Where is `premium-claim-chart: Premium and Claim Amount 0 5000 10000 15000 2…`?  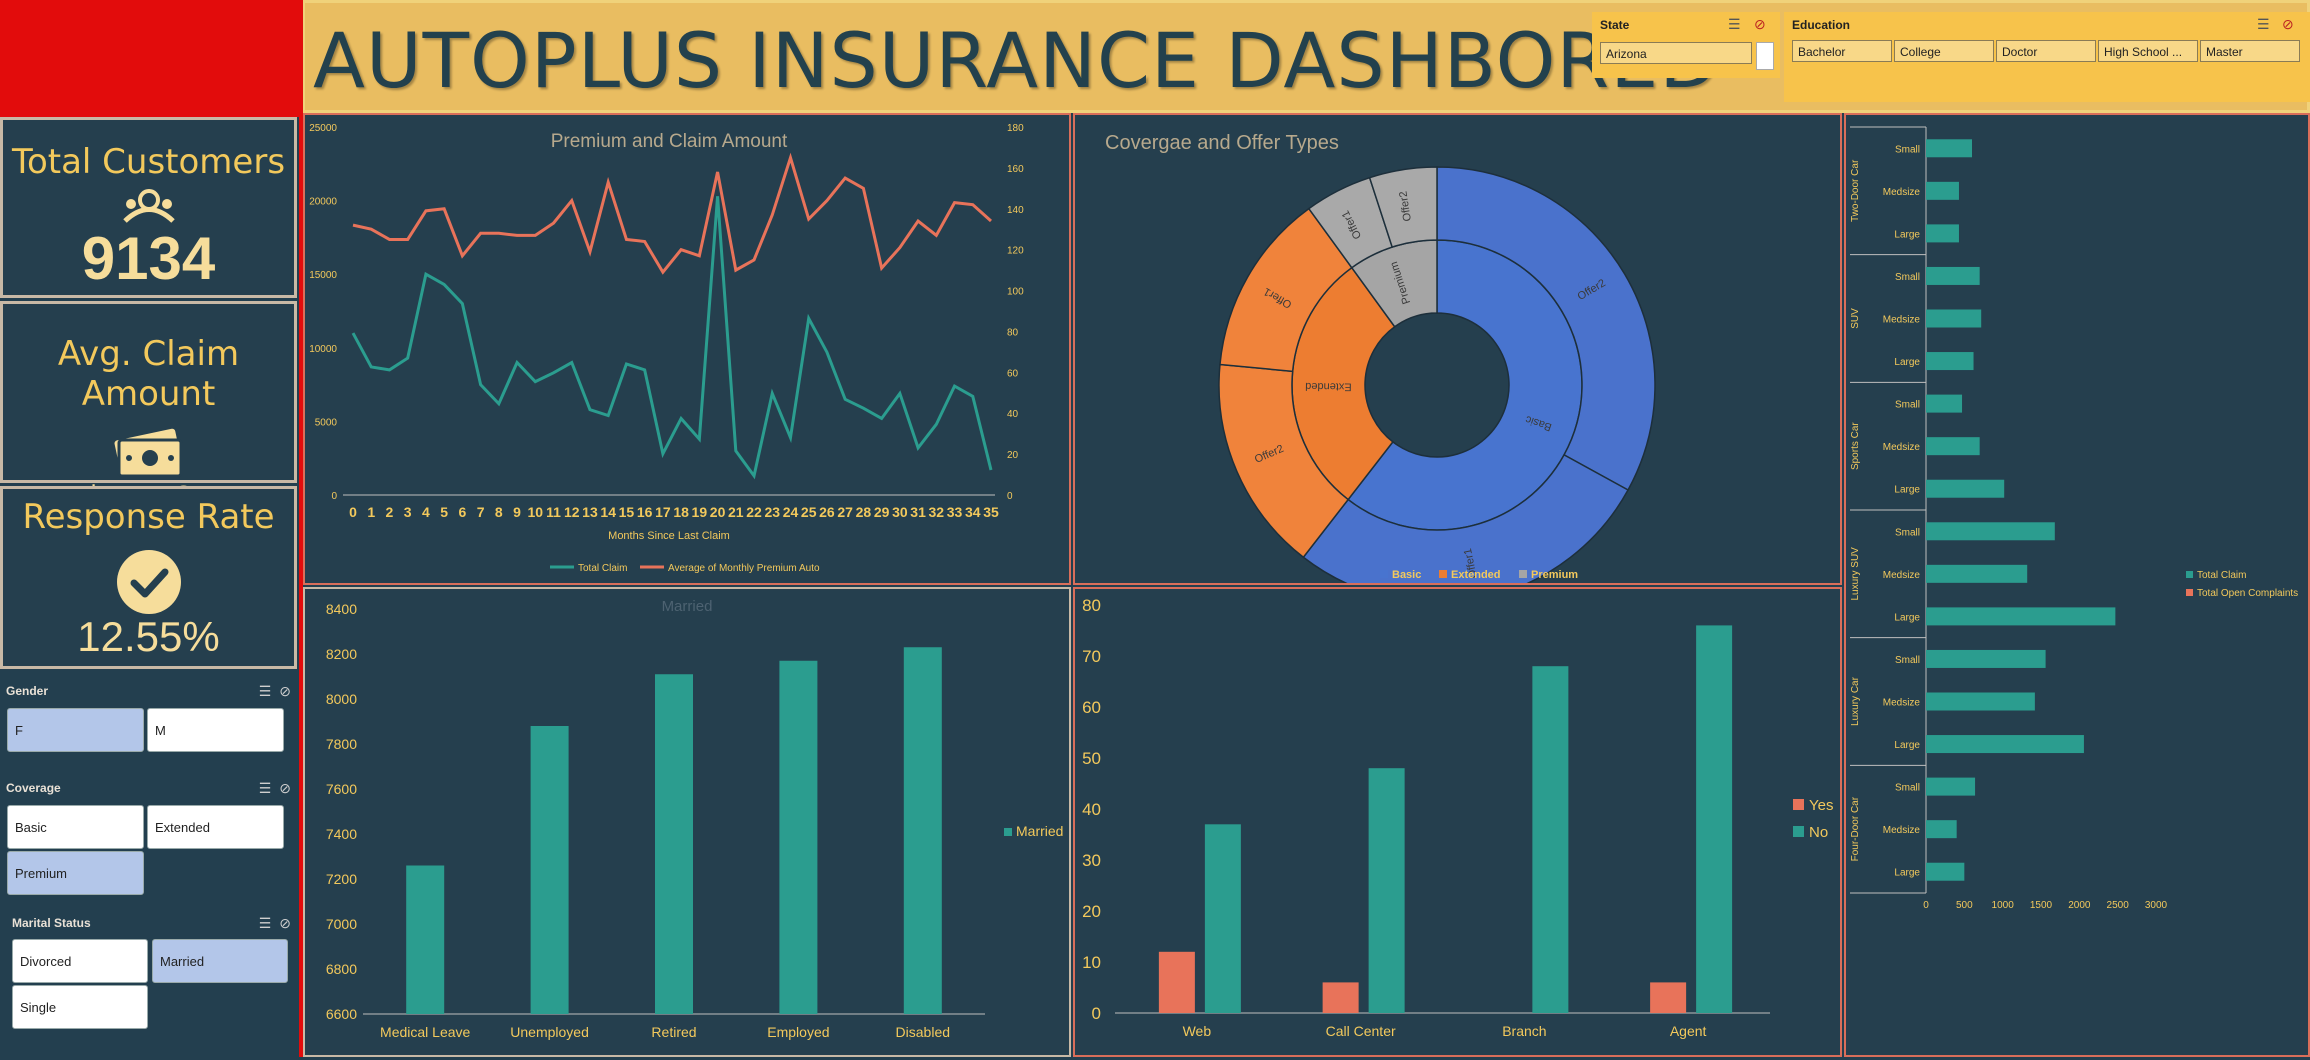 premium-claim-chart: Premium and Claim Amount 0 5000 10000 15000 2… is located at coordinates (687, 349).